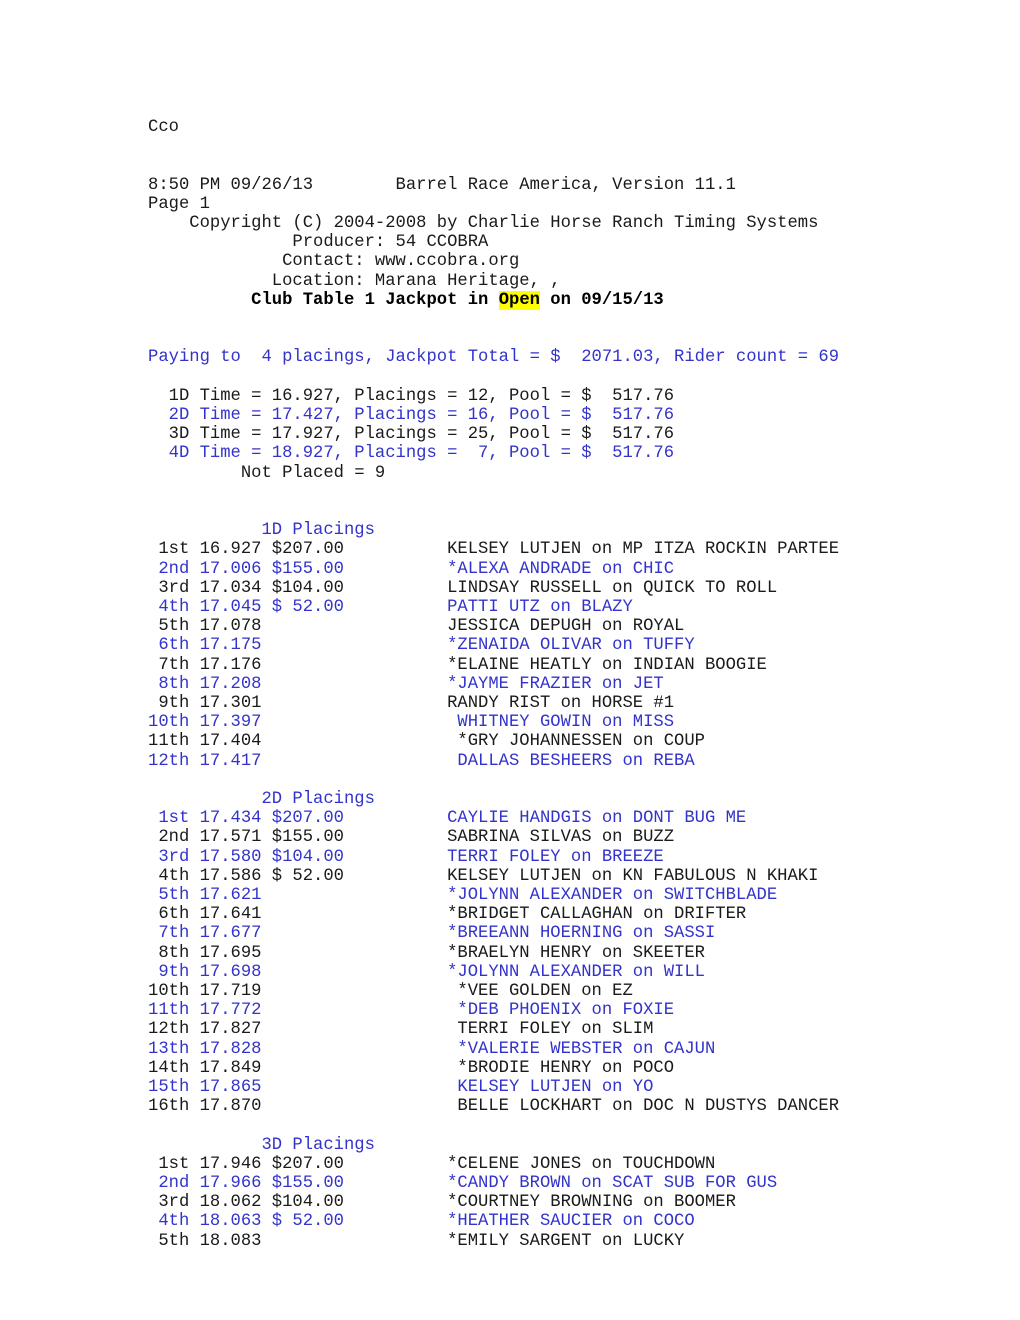 This screenshot has height=1320, width=1020. Describe the element at coordinates (163, 127) in the screenshot. I see `doc-label: Cco` at that location.